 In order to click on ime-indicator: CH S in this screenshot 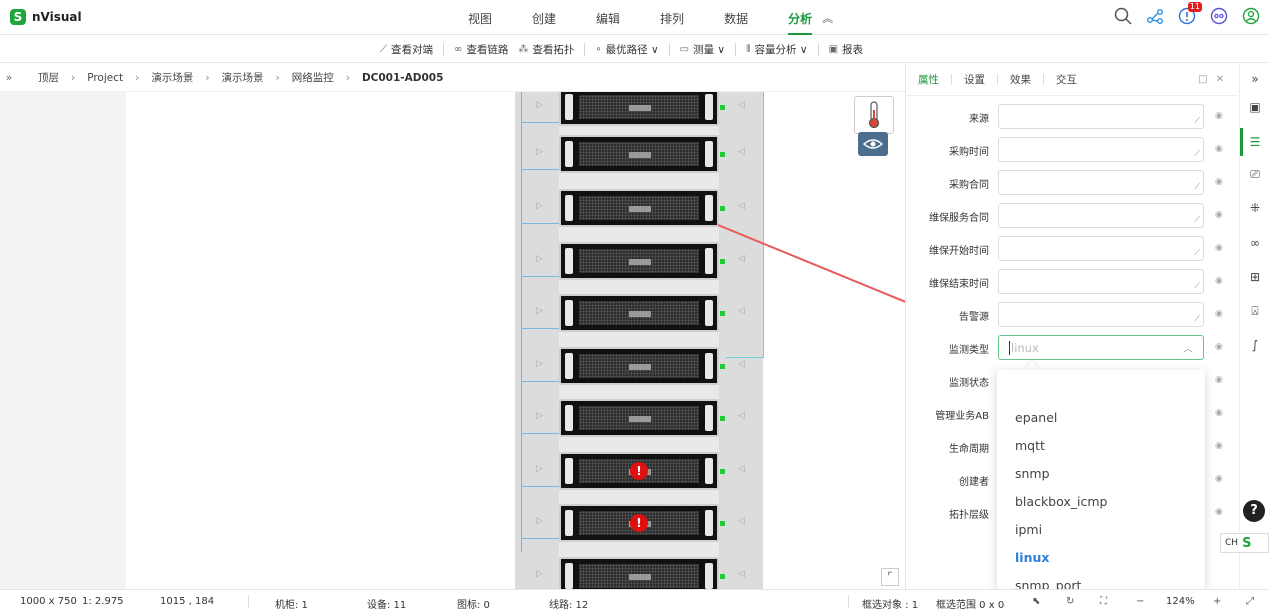, I will do `click(1244, 543)`.